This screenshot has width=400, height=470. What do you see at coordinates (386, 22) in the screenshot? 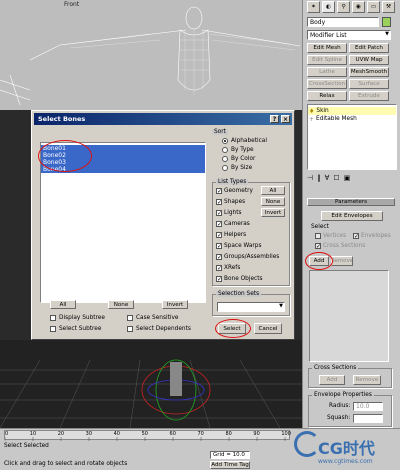
I see `object-color-swatch` at bounding box center [386, 22].